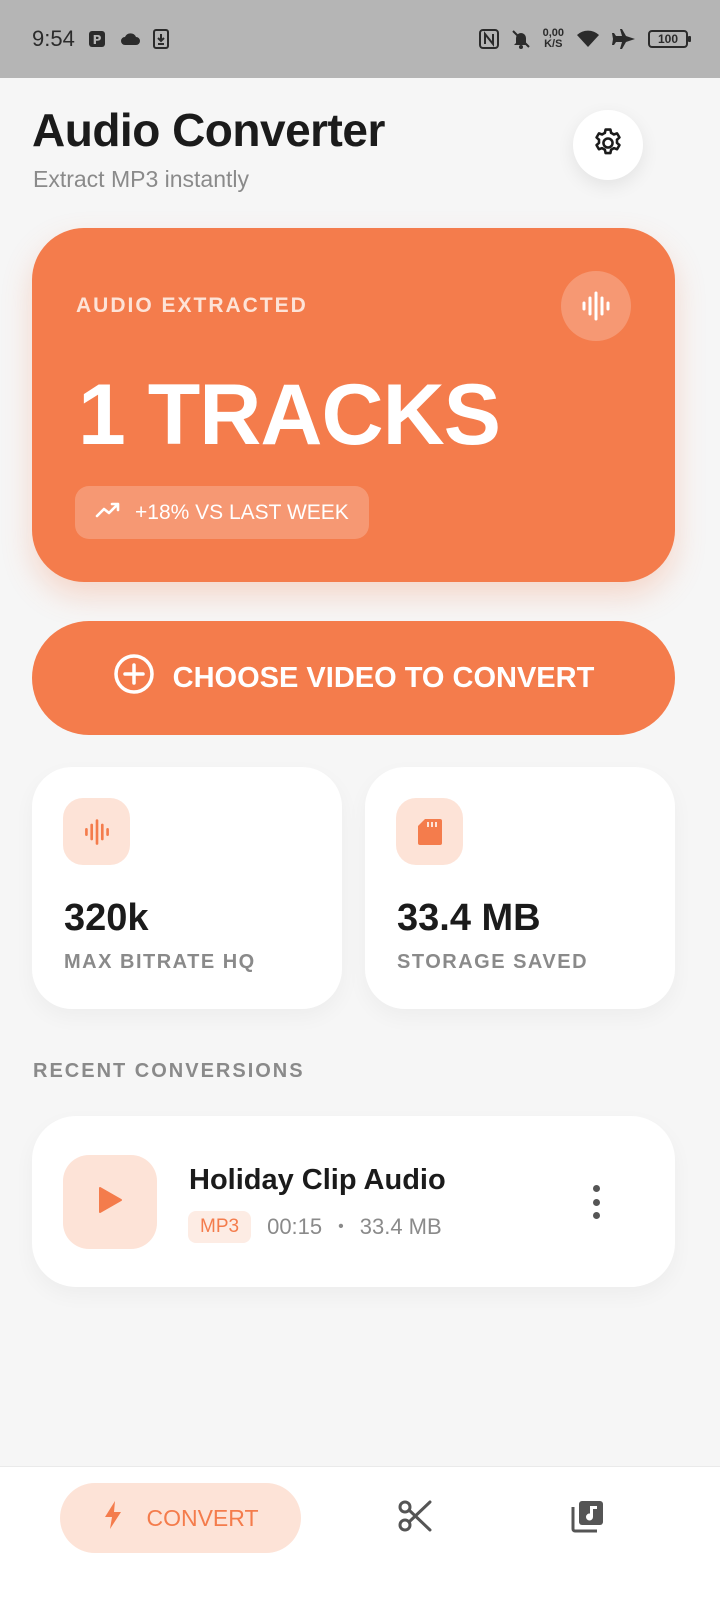 This screenshot has height=1600, width=720. I want to click on bolt-icon, so click(113, 1518).